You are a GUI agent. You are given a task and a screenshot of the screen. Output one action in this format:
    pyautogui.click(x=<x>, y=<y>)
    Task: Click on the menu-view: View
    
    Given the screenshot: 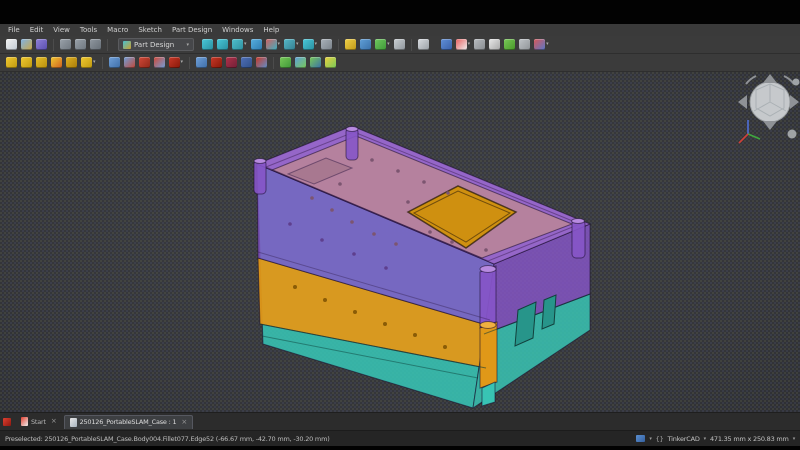 What is the action you would take?
    pyautogui.click(x=61, y=30)
    